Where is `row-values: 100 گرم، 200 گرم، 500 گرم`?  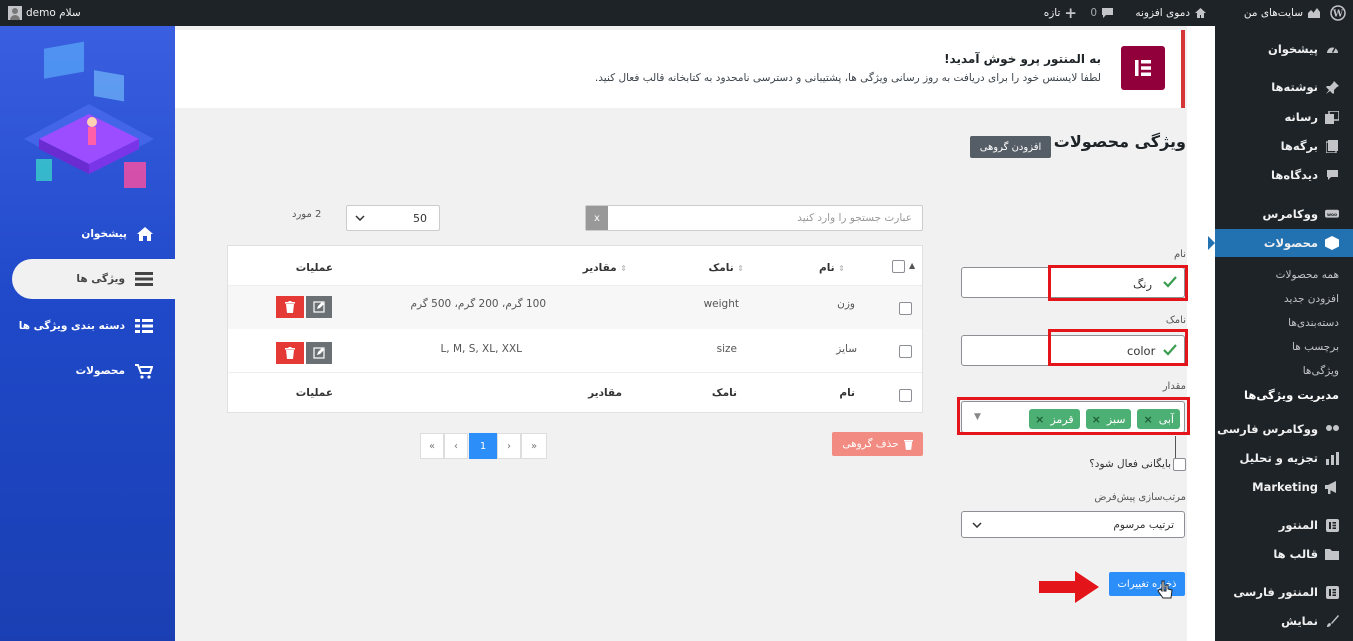 row-values: 100 گرم، 200 گرم، 500 گرم is located at coordinates (478, 304).